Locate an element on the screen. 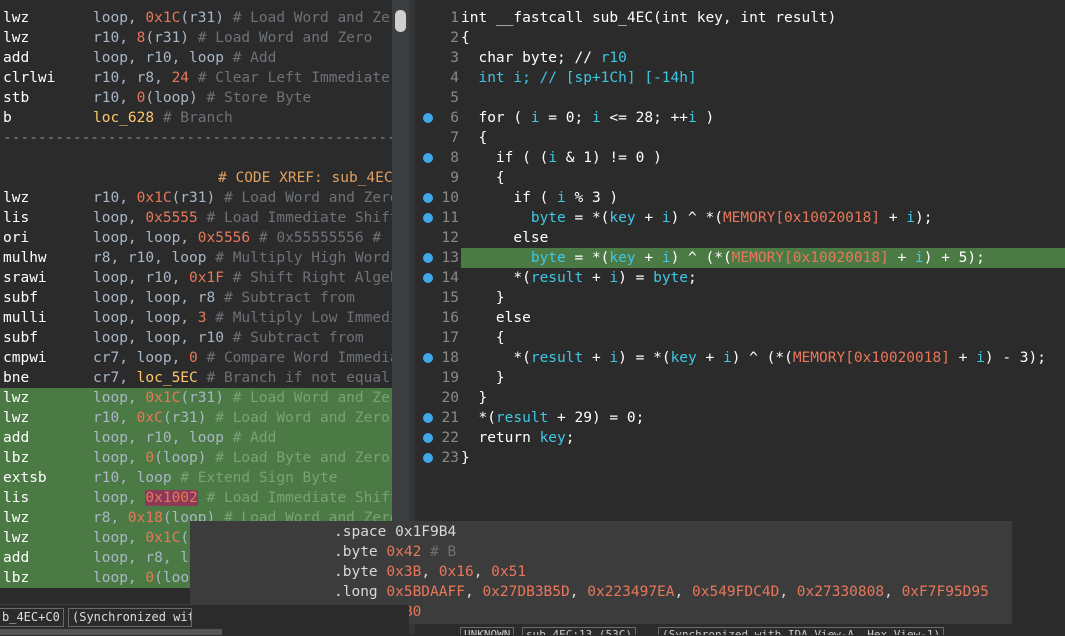 The width and height of the screenshot is (1065, 636). pseudocode-line: 23} is located at coordinates (740, 458).